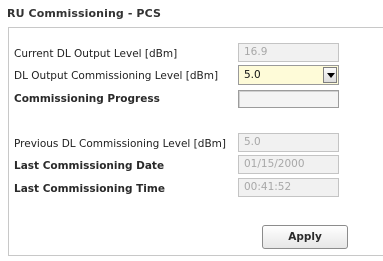 Image resolution: width=383 pixels, height=261 pixels. What do you see at coordinates (288, 187) in the screenshot?
I see `last-commissioning-time-field: 00:41:52` at bounding box center [288, 187].